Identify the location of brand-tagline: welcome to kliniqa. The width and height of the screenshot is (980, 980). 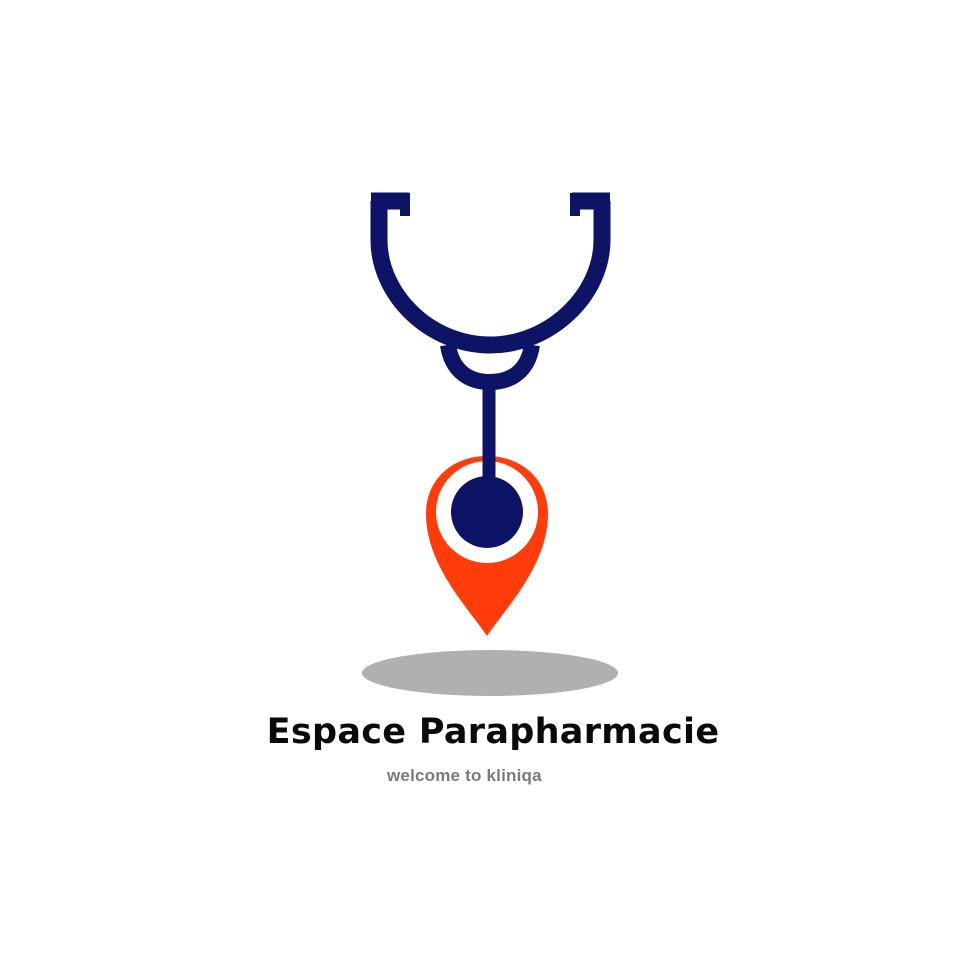
(464, 775).